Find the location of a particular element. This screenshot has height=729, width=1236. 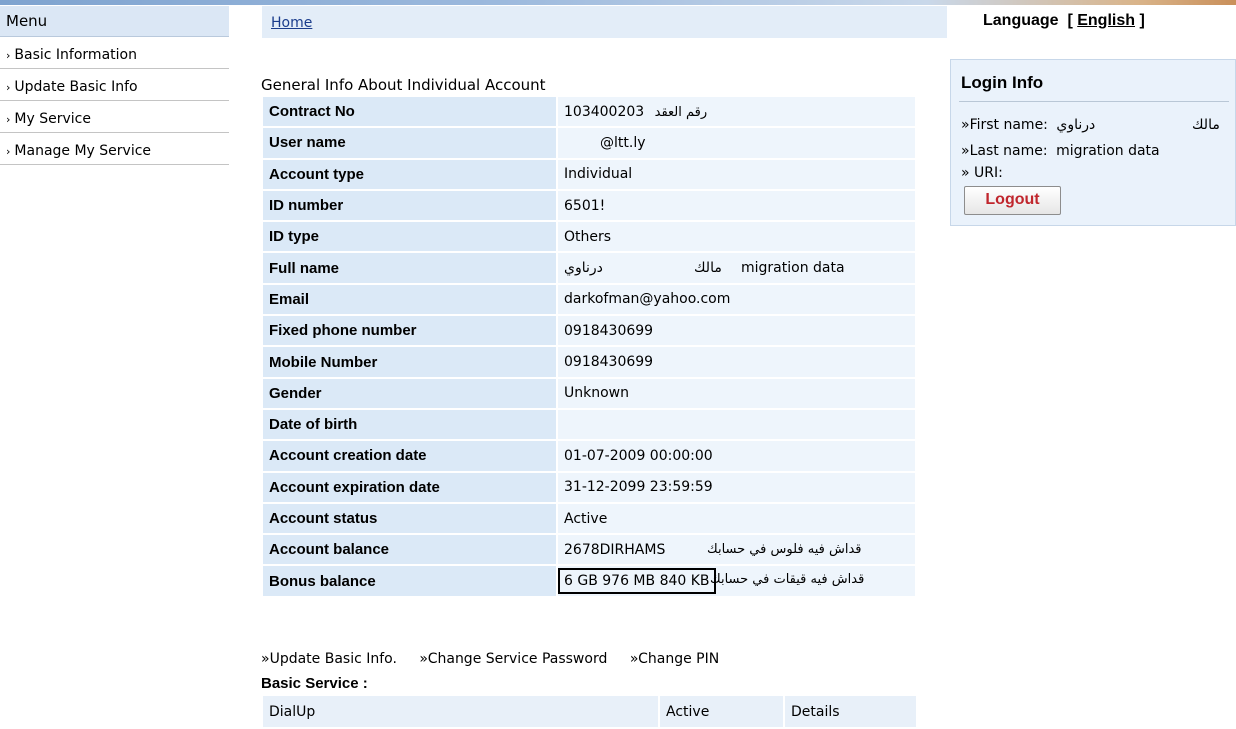

field-label: User name is located at coordinates (409, 143).